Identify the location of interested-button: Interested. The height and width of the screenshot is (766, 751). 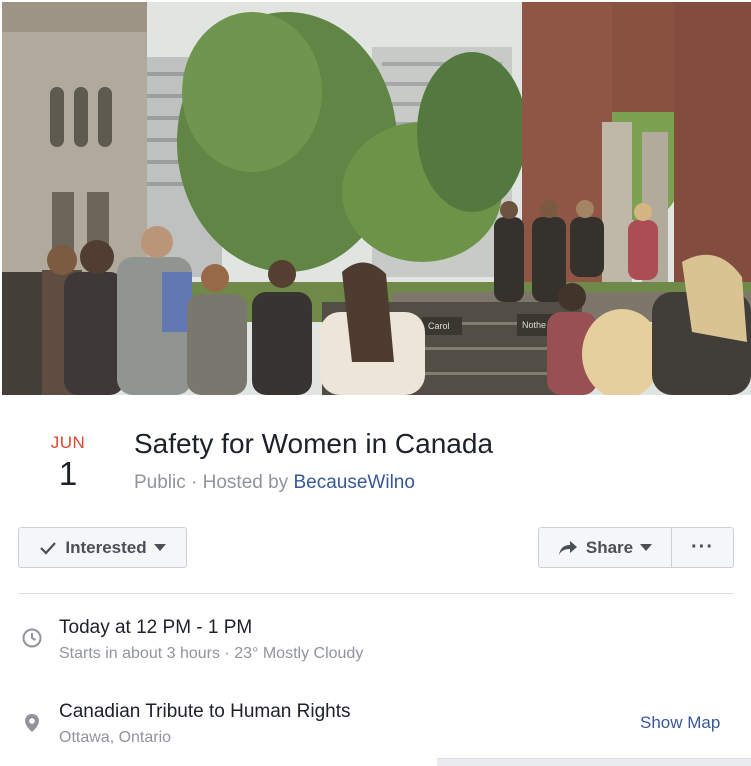
(102, 547).